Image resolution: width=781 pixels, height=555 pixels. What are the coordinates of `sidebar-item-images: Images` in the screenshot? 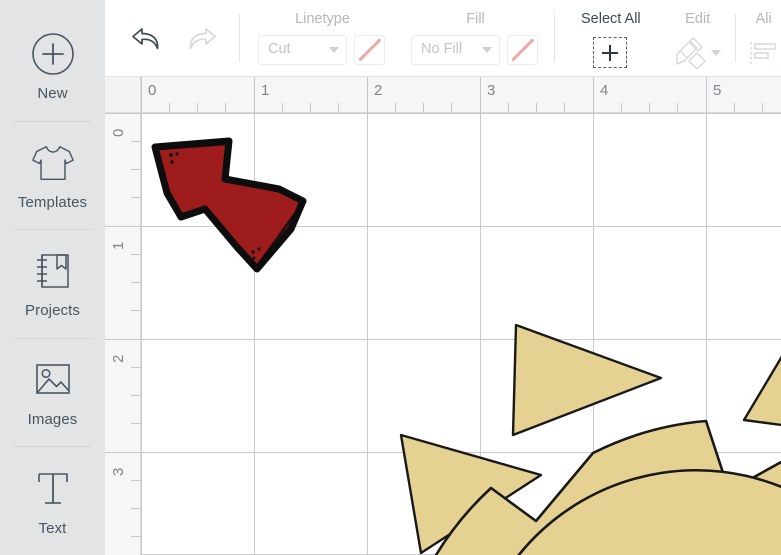 It's located at (52, 392).